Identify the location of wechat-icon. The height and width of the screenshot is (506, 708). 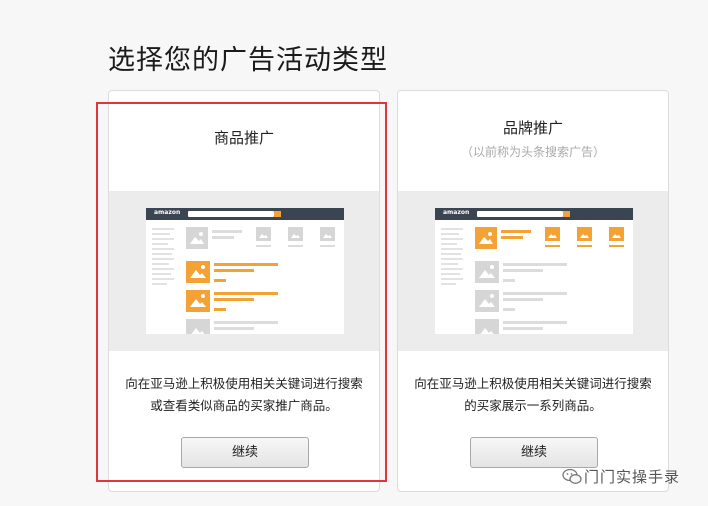
(572, 477).